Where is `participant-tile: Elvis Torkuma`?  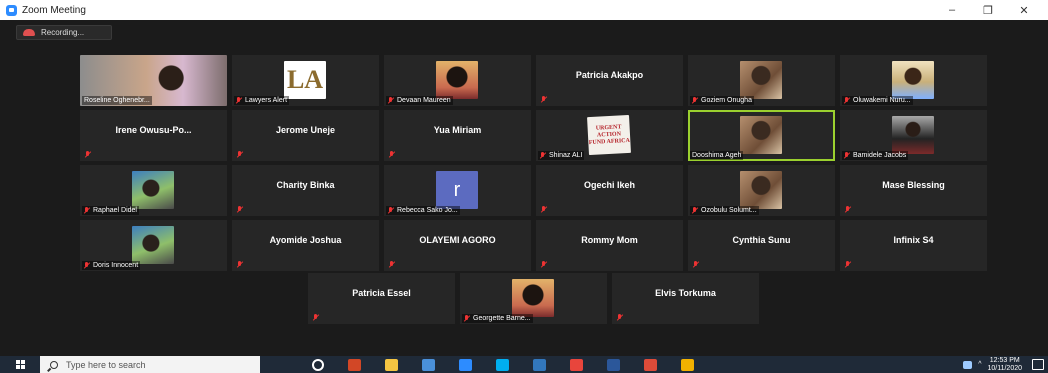
participant-tile: Elvis Torkuma is located at coordinates (685, 298).